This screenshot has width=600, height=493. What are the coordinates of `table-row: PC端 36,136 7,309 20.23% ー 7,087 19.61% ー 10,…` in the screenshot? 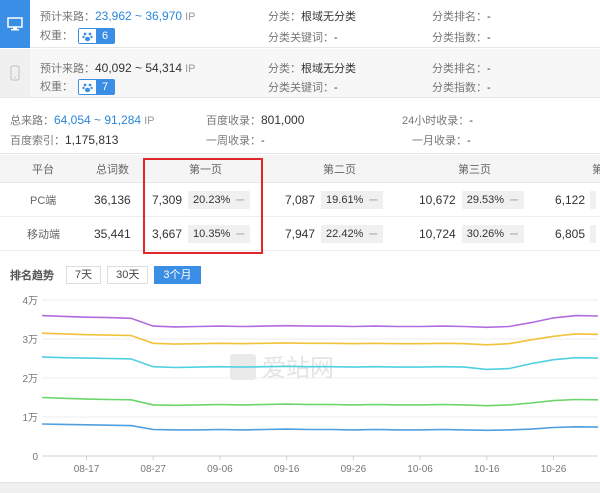 It's located at (300, 200).